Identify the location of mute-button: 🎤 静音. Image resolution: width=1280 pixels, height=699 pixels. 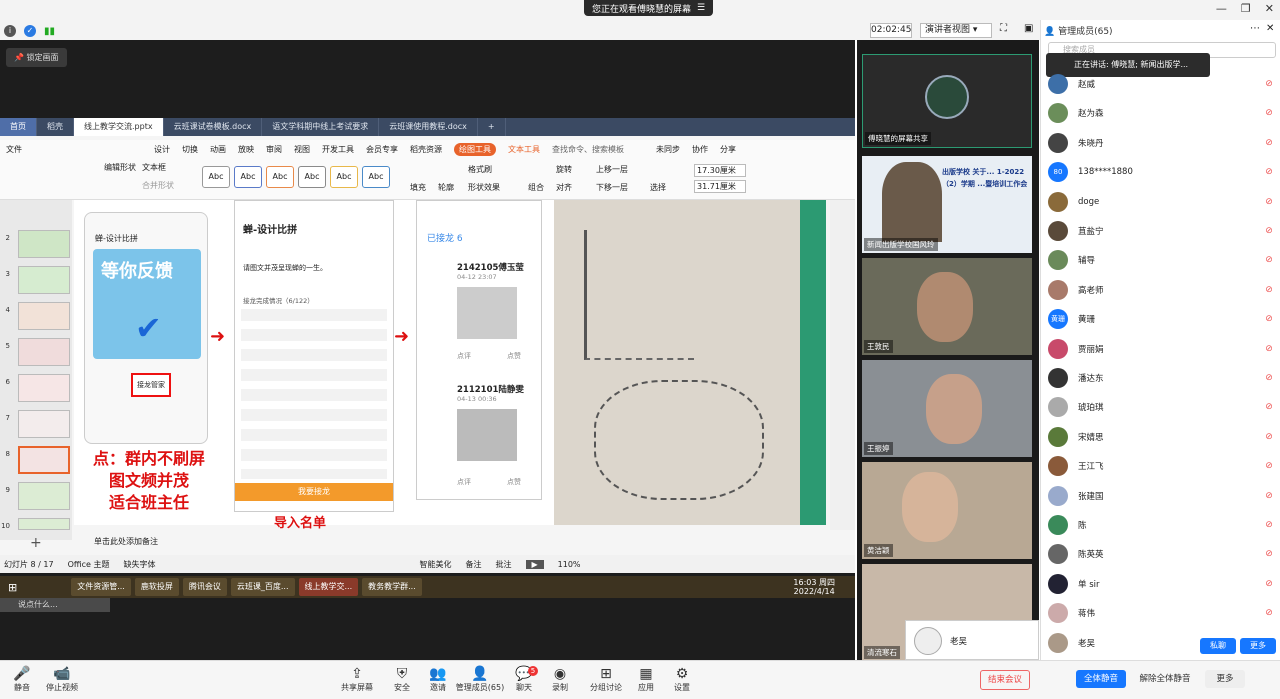
(22, 679).